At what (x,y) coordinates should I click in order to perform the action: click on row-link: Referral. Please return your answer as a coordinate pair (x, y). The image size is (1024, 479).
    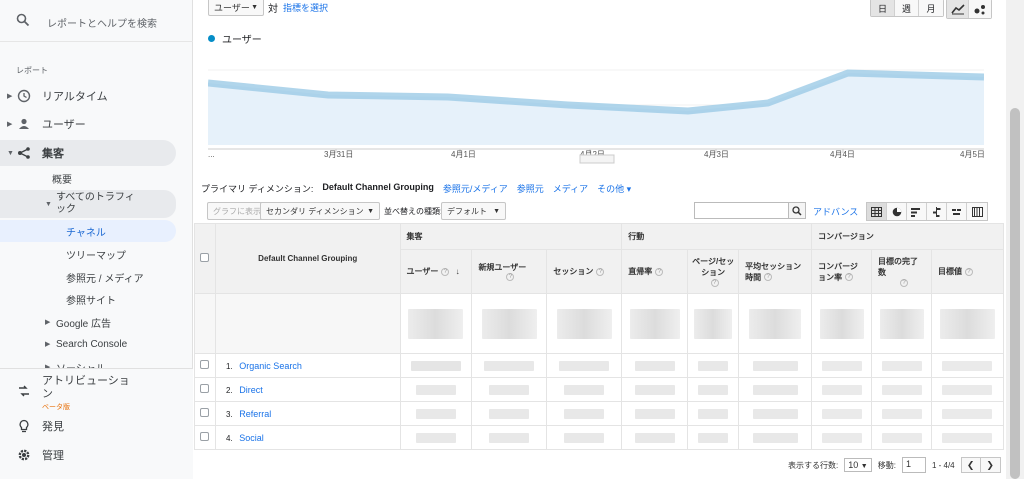
    Looking at the image, I should click on (255, 414).